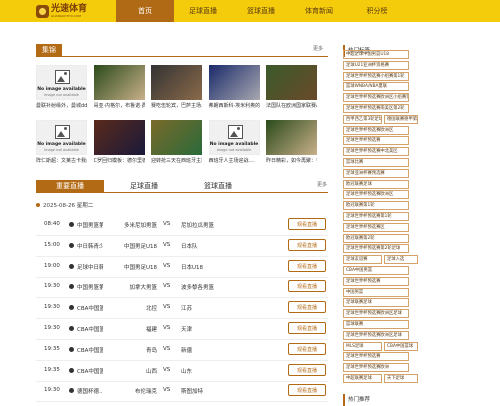 The height and width of the screenshot is (406, 500). I want to click on tag-link: MLS足球, so click(362, 346).